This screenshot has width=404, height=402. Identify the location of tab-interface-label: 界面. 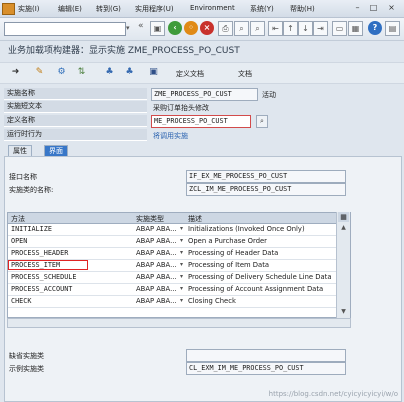
(56, 151).